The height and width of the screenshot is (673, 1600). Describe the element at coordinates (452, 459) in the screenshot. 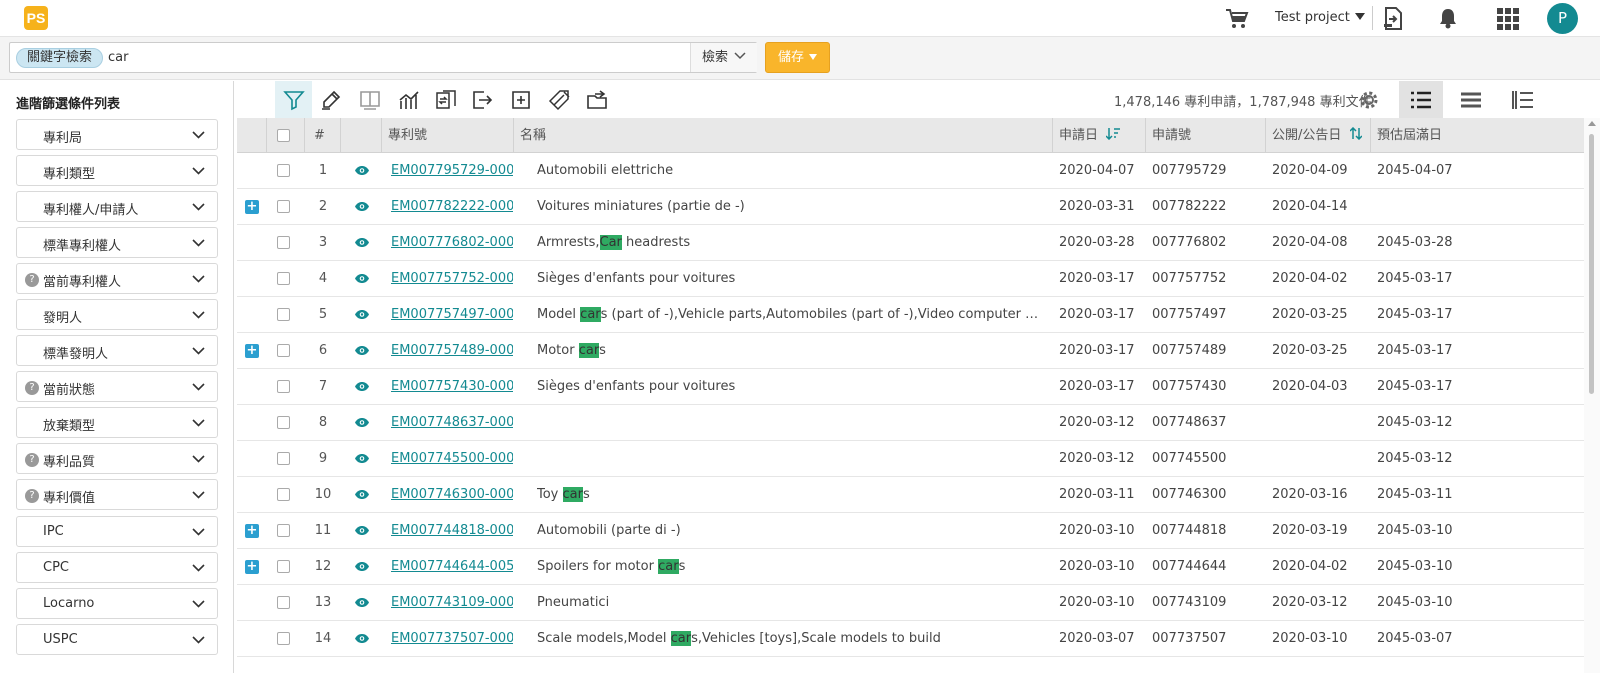

I see `patent-number-link: EM007745500-0001` at that location.